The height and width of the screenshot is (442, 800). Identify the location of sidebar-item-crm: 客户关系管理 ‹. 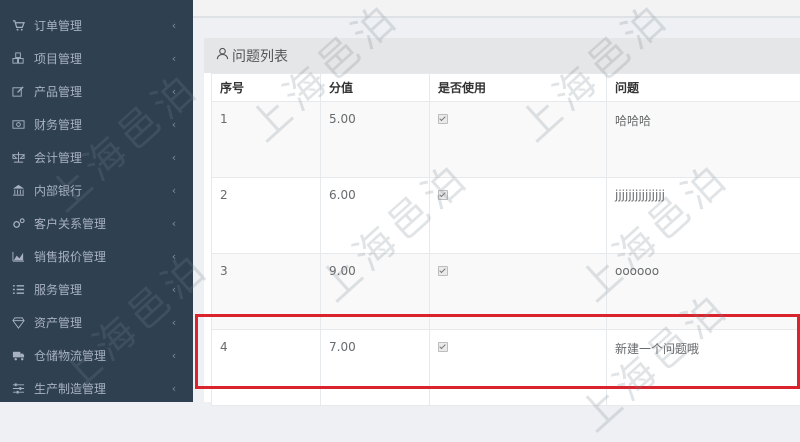
(96, 223).